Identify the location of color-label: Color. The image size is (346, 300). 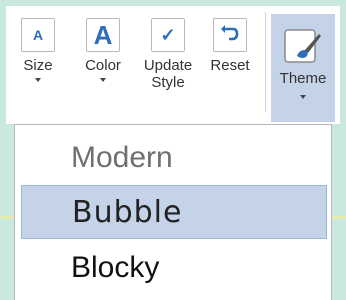
(103, 65).